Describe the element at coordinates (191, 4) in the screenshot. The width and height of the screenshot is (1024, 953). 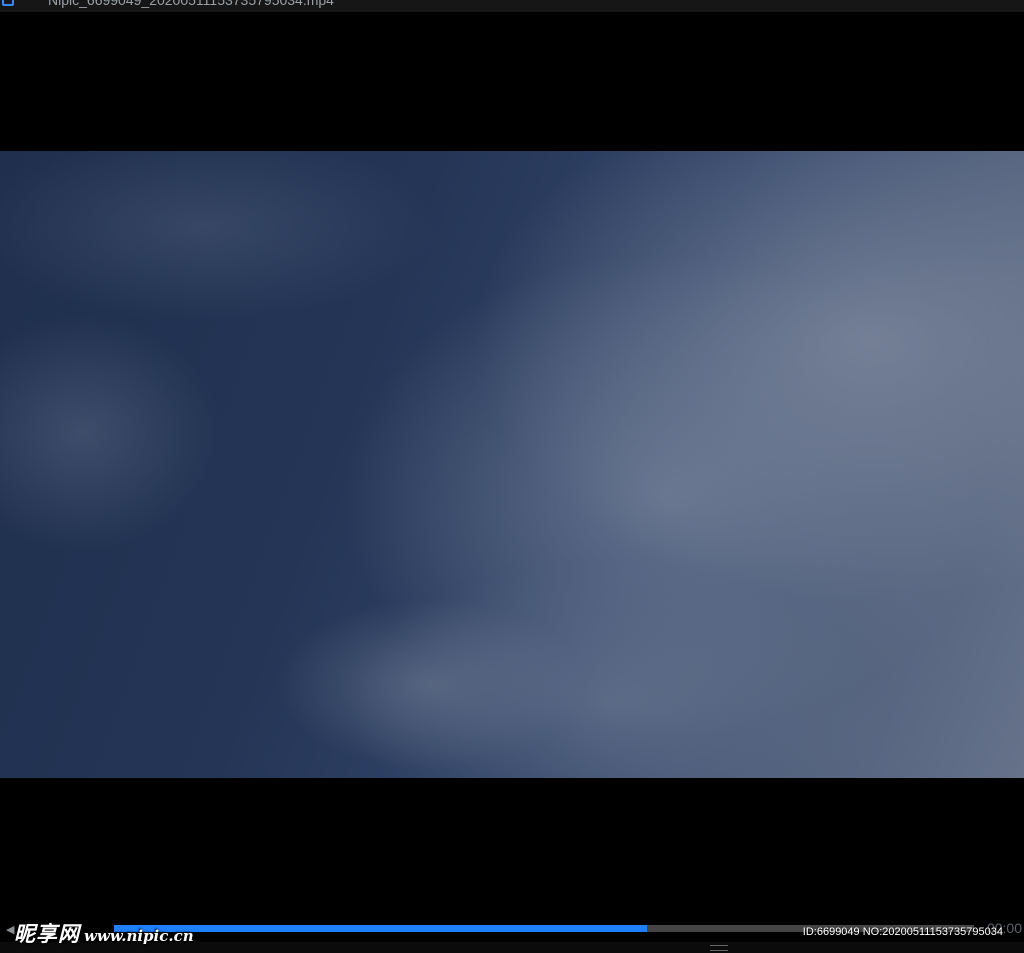
I see `window-title: Nipic_6699049_20200511153735795034.mp4` at that location.